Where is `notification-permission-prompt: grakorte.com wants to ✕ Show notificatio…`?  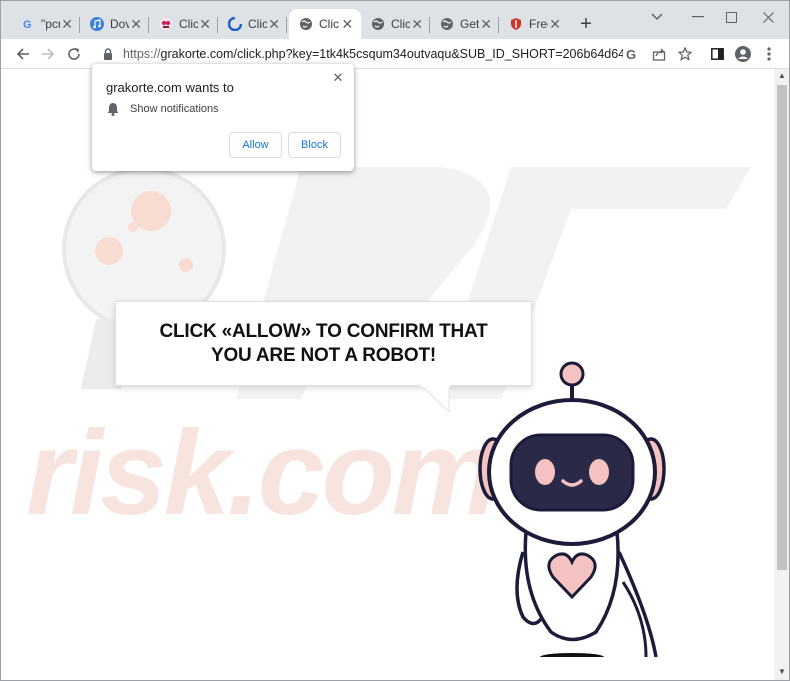 notification-permission-prompt: grakorte.com wants to ✕ Show notificatio… is located at coordinates (223, 117).